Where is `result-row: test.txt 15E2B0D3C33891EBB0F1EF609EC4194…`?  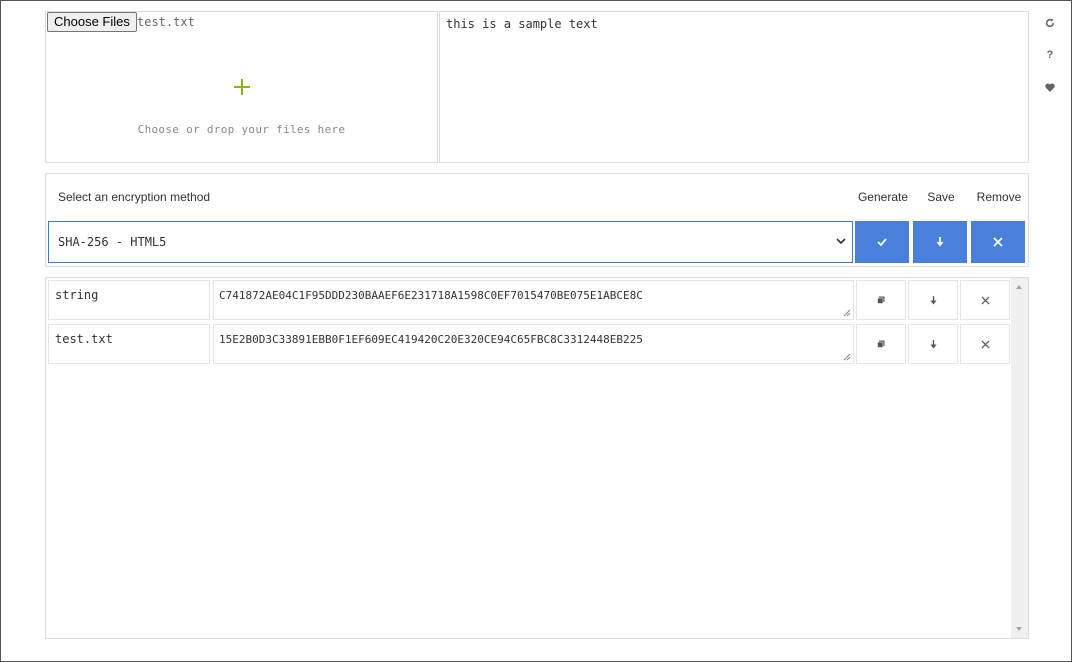
result-row: test.txt 15E2B0D3C33891EBB0F1EF609EC4194… is located at coordinates (529, 344).